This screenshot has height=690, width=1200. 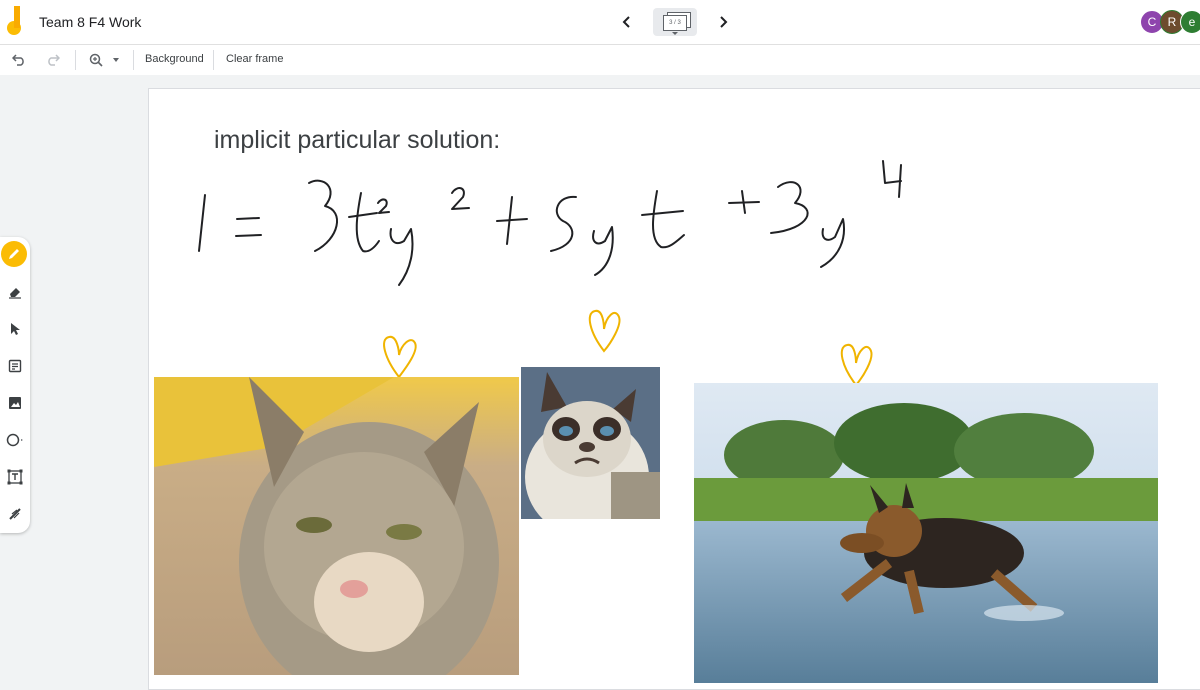 I want to click on add-image-button, so click(x=15, y=403).